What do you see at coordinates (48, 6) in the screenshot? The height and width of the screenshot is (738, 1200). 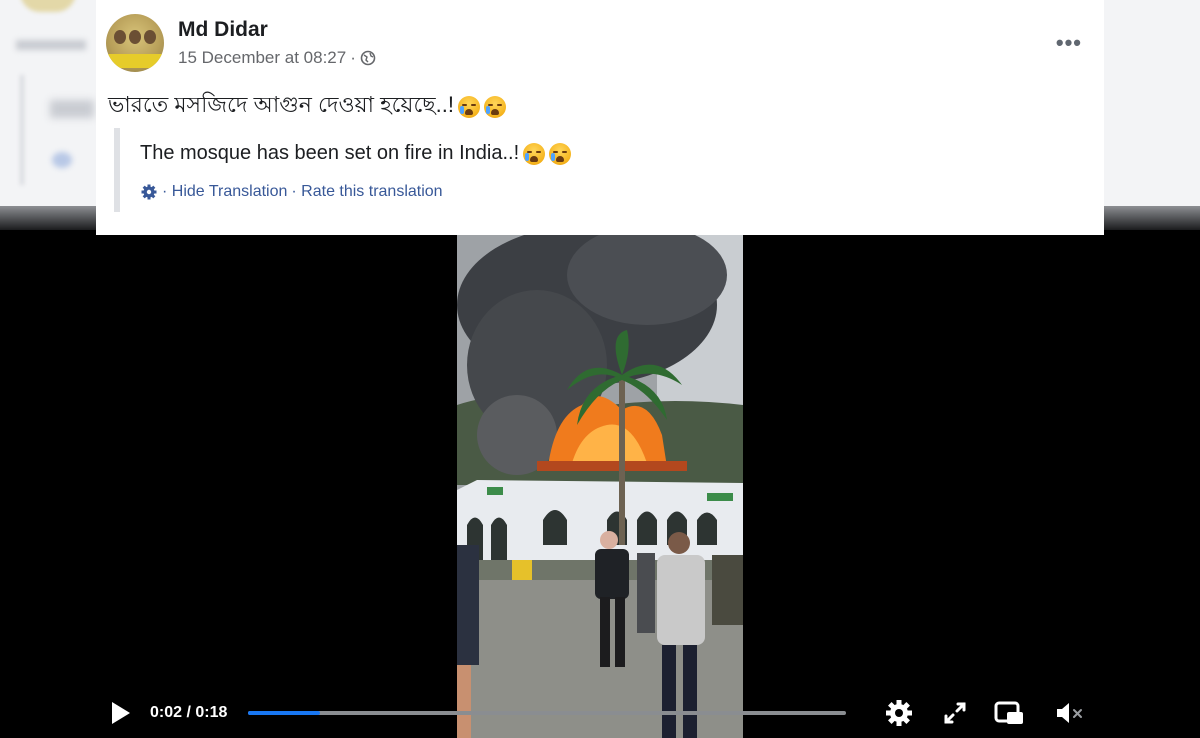 I see `blurred-avatar` at bounding box center [48, 6].